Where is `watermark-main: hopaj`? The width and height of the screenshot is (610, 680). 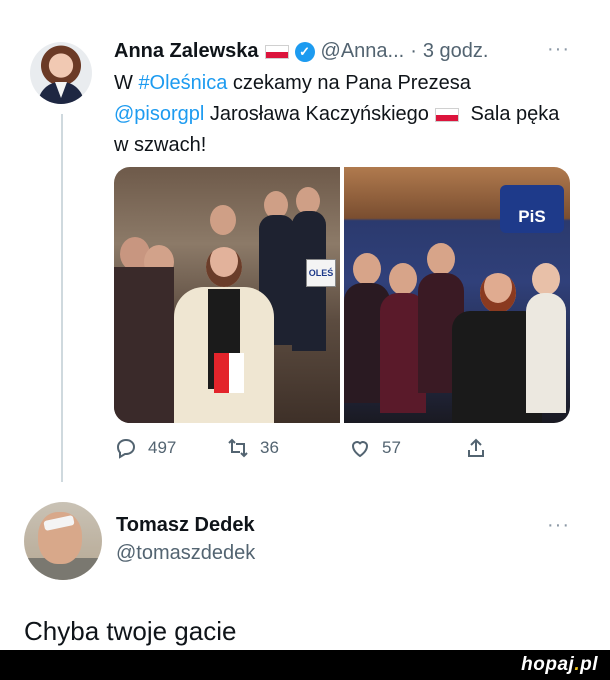 watermark-main: hopaj is located at coordinates (548, 664).